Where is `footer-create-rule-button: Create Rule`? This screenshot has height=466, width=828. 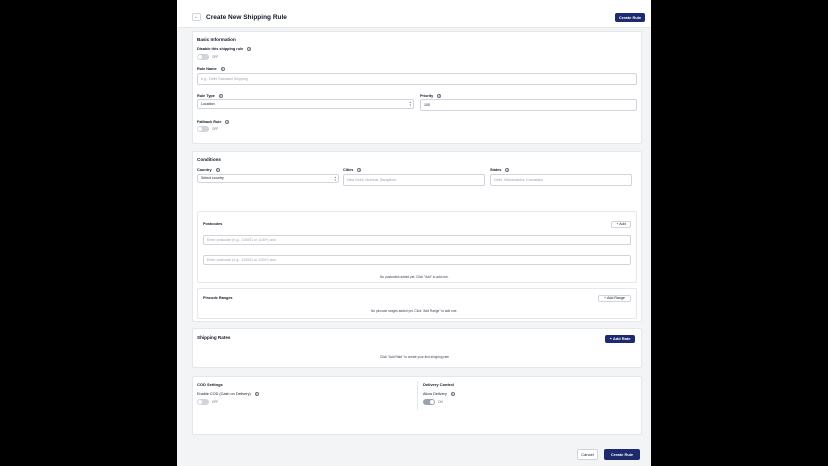
footer-create-rule-button: Create Rule is located at coordinates (622, 454).